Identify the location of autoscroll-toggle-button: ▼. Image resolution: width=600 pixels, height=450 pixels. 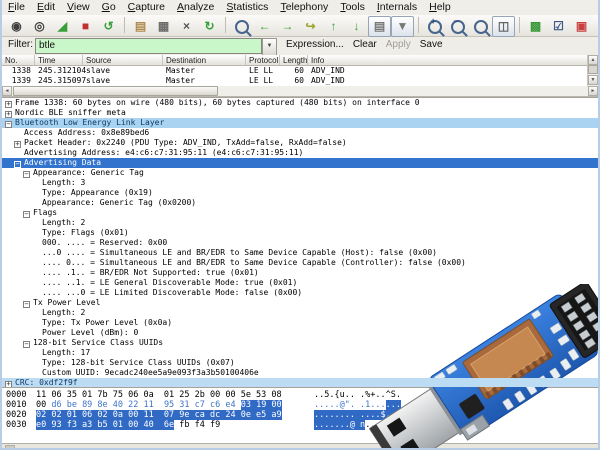
(402, 26).